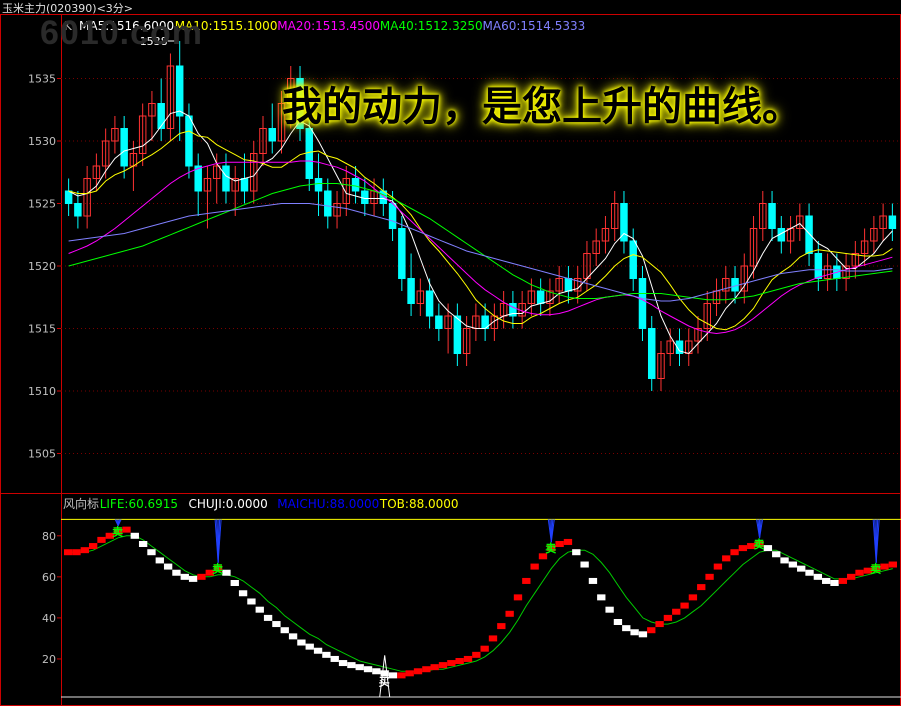 The width and height of the screenshot is (901, 706). Describe the element at coordinates (542, 107) in the screenshot. I see `slogan-text: 我的动力，是您上升的曲线。` at that location.